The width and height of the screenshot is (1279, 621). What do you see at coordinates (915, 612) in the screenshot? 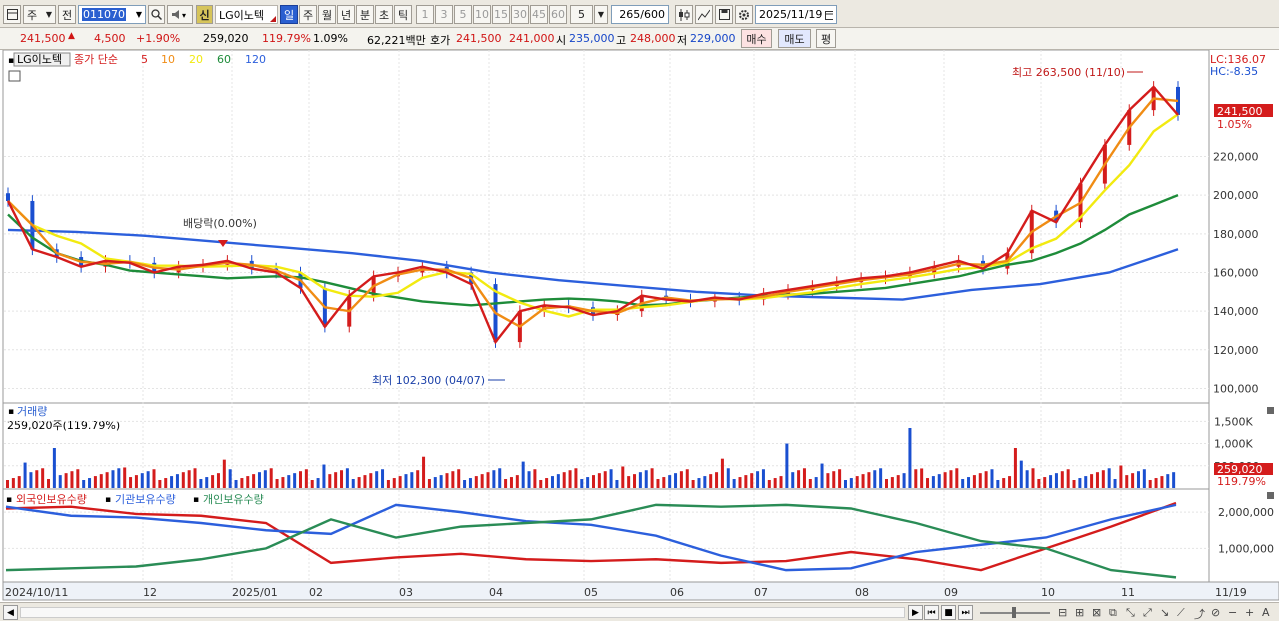
I see `scroll-right-icon: ▶` at bounding box center [915, 612].